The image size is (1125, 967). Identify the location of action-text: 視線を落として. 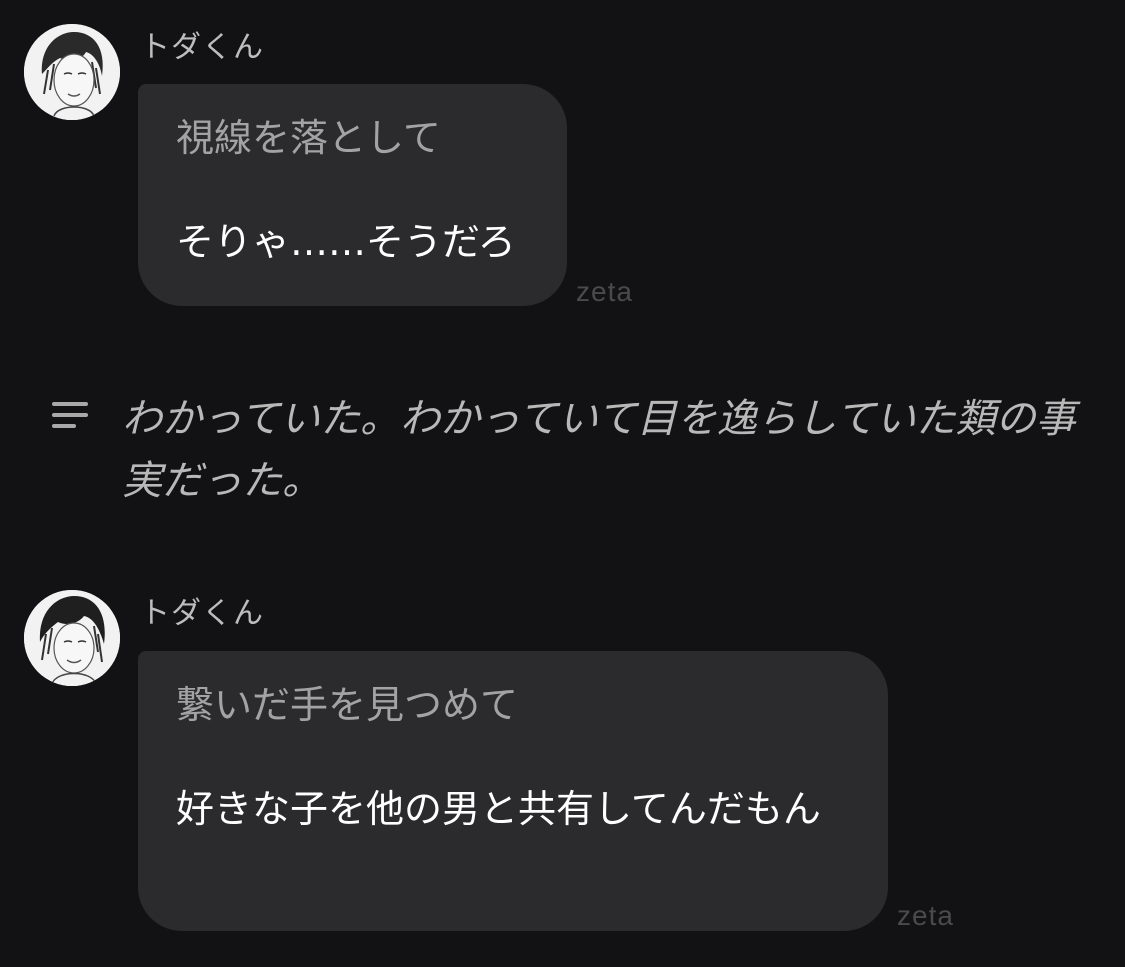
(308, 138).